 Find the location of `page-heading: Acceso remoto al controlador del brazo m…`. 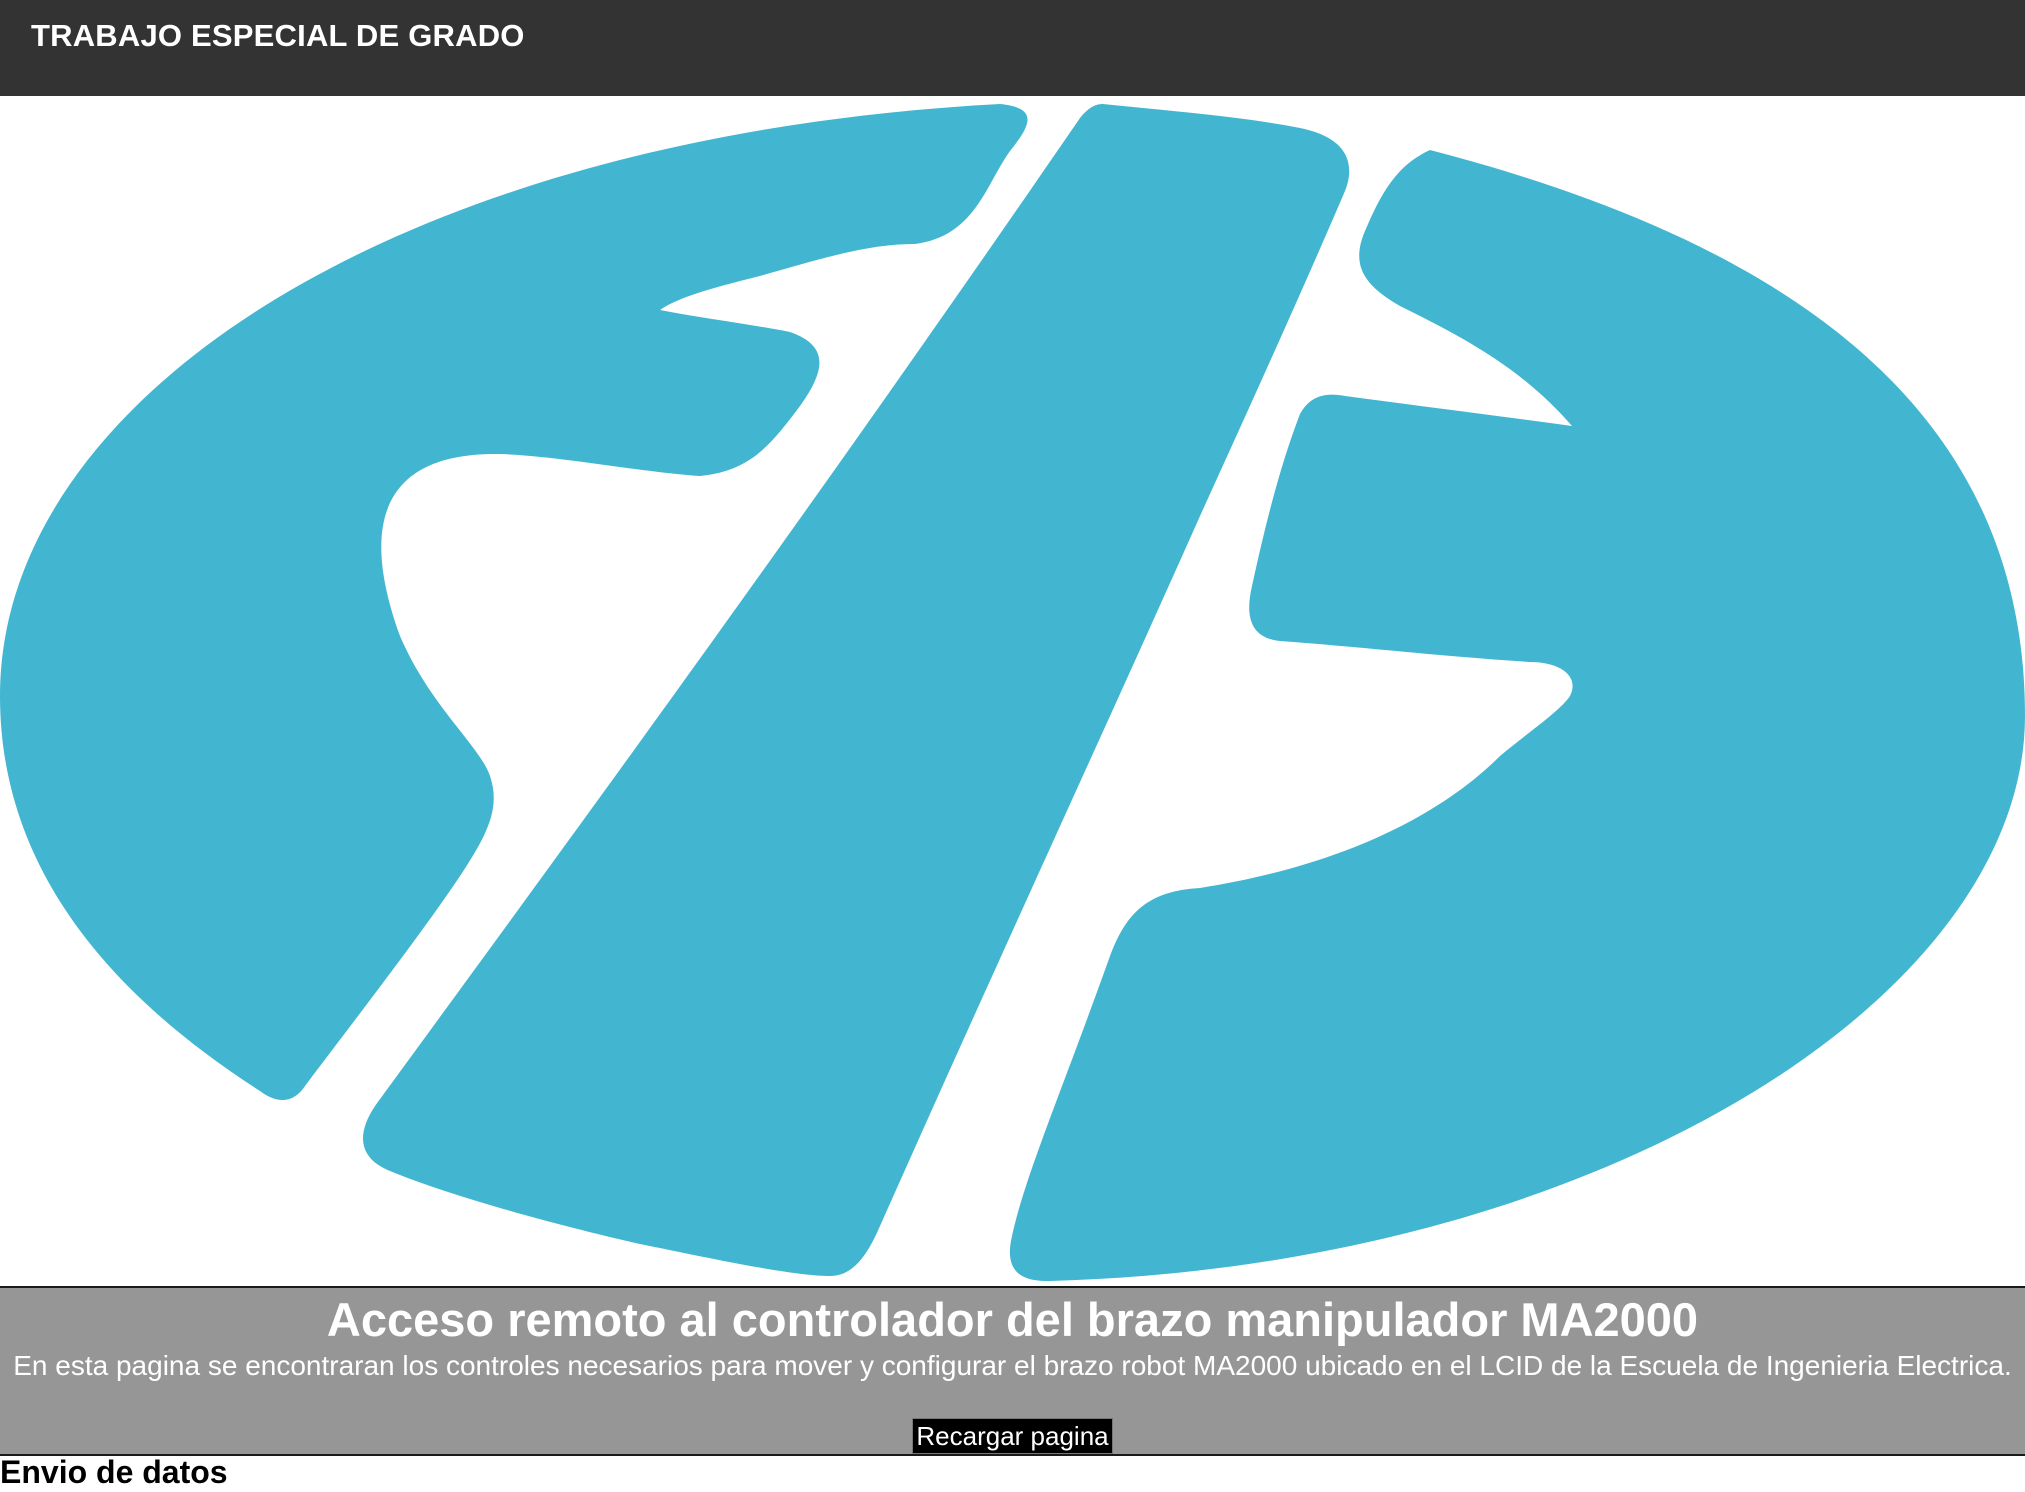

page-heading: Acceso remoto al controlador del brazo m… is located at coordinates (1012, 1319).